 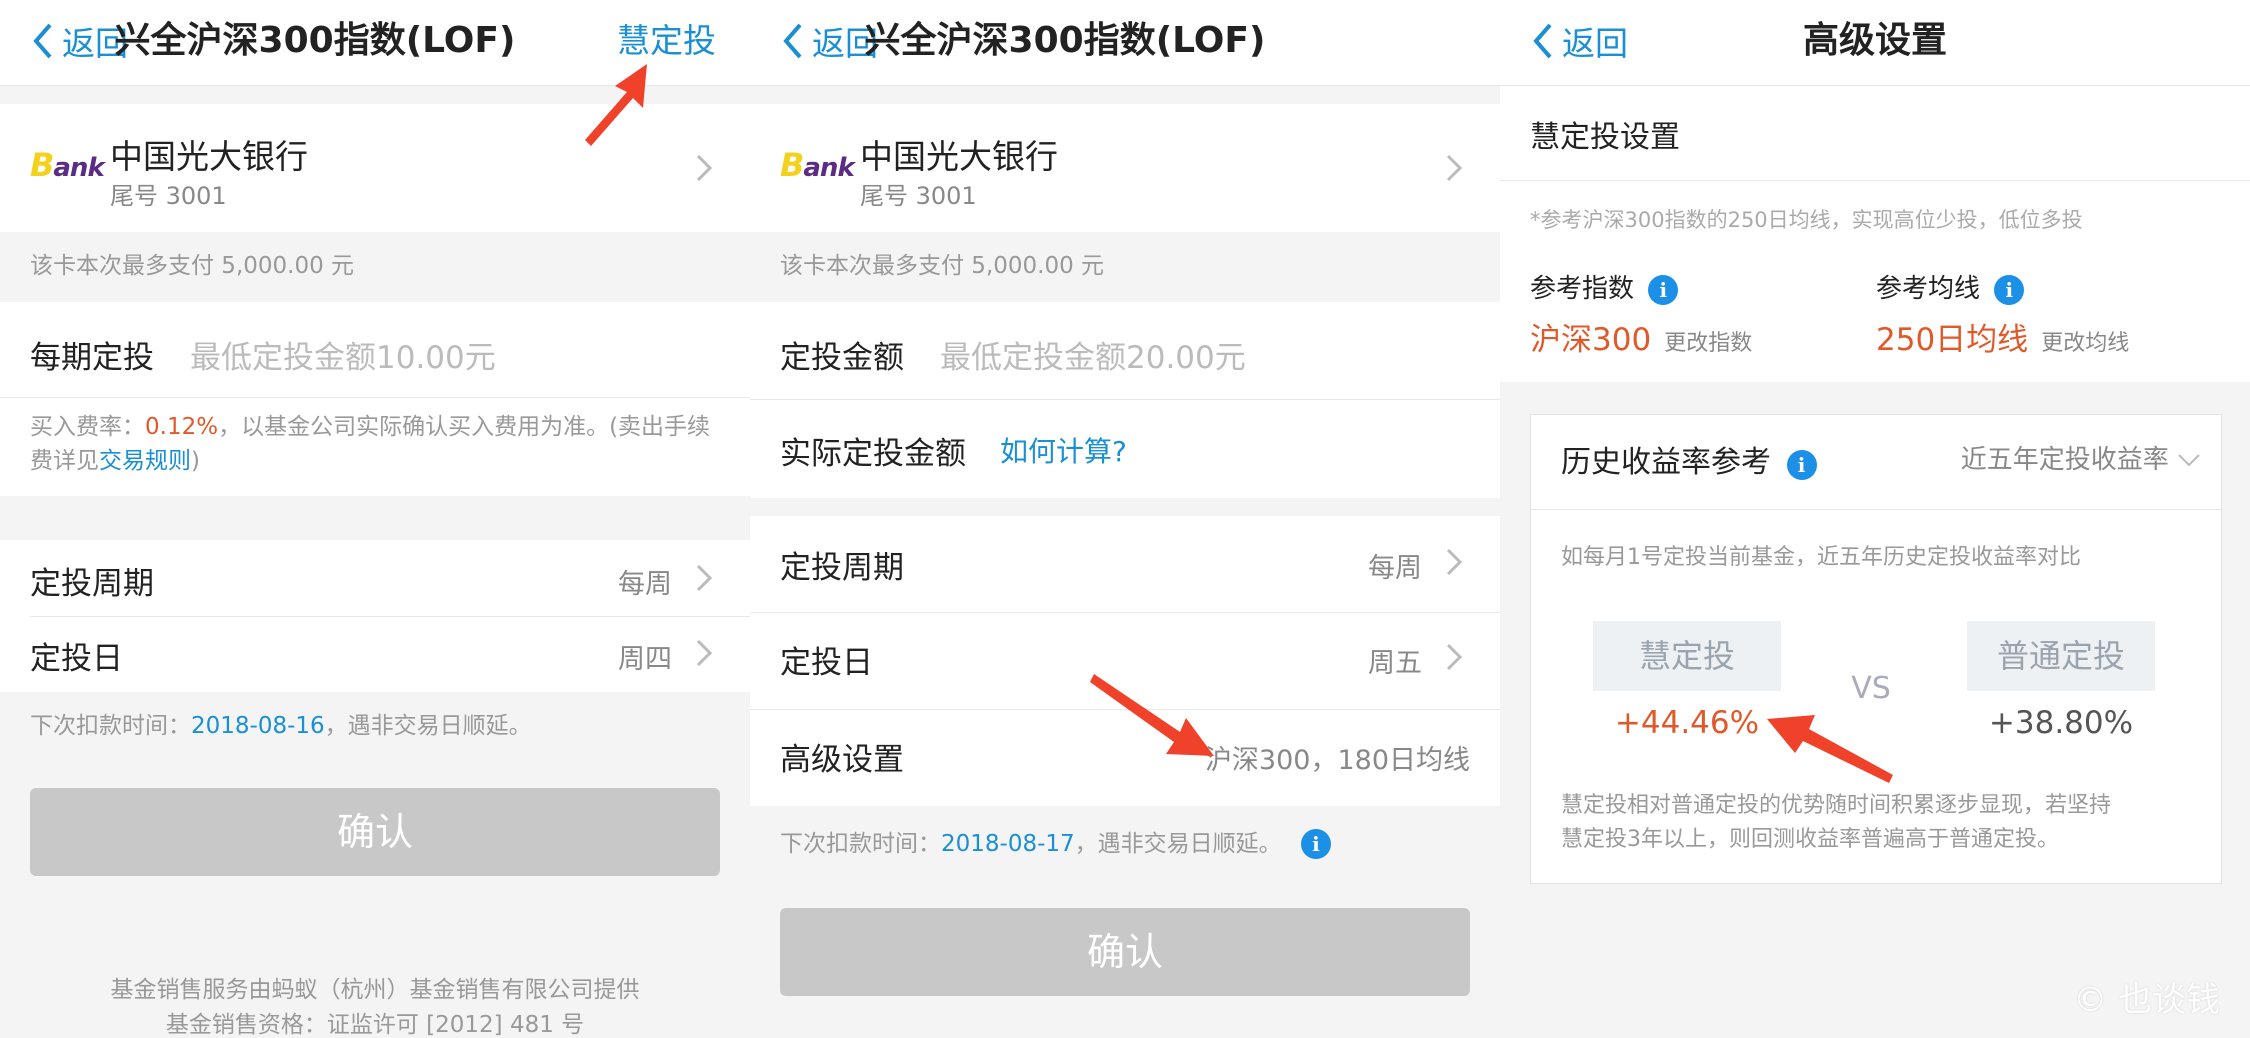 I want to click on amount-section: 定投金额 最低定投金额20.00元 实际定投金额 如何计算?, so click(x=1125, y=400).